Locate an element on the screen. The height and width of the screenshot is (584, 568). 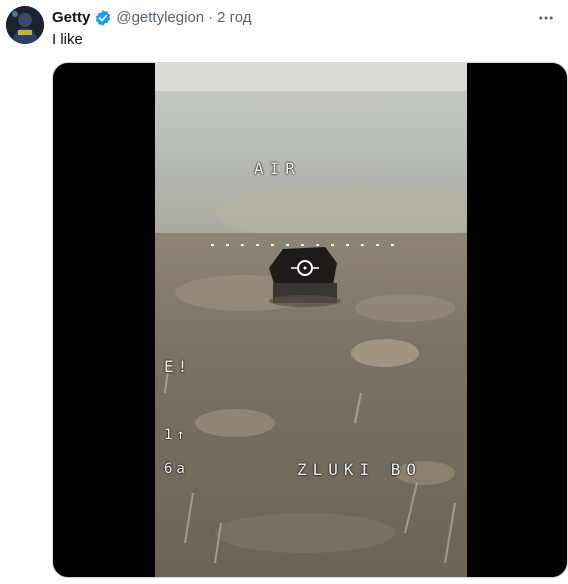
osd-alert: E! is located at coordinates (178, 366).